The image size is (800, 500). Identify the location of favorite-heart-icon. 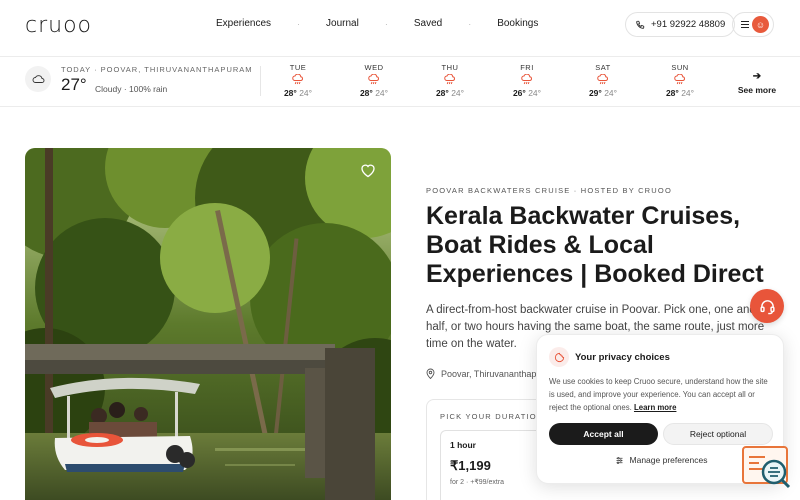
(368, 173).